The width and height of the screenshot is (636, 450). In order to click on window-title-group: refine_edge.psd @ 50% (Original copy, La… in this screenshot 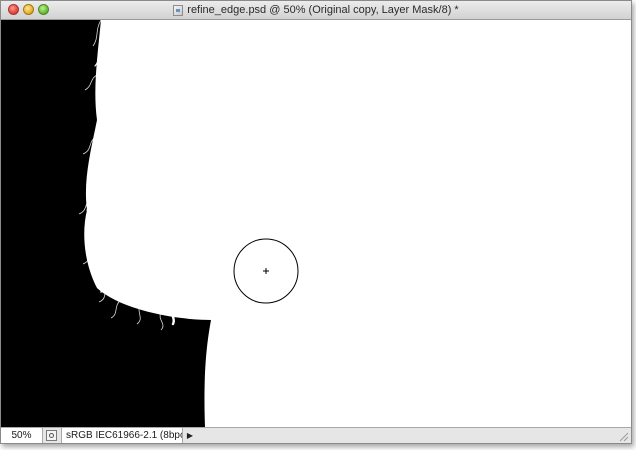, I will do `click(316, 10)`.